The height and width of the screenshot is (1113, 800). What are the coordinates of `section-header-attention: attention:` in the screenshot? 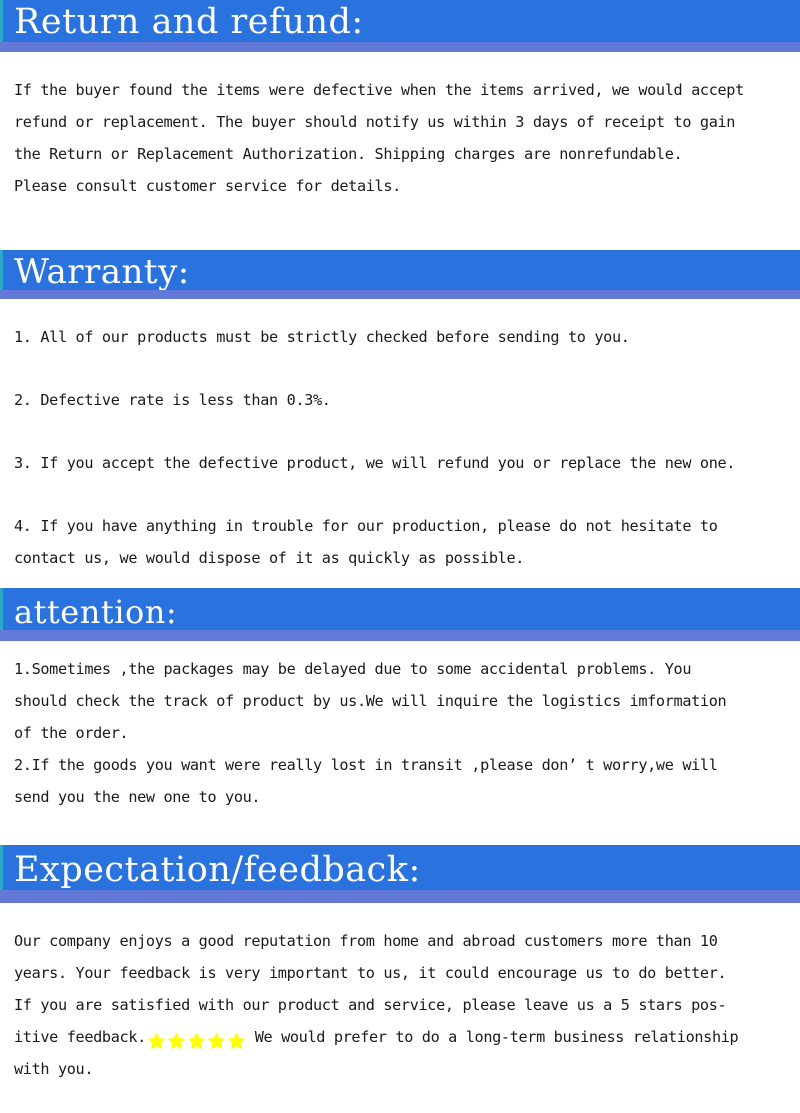 It's located at (400, 609).